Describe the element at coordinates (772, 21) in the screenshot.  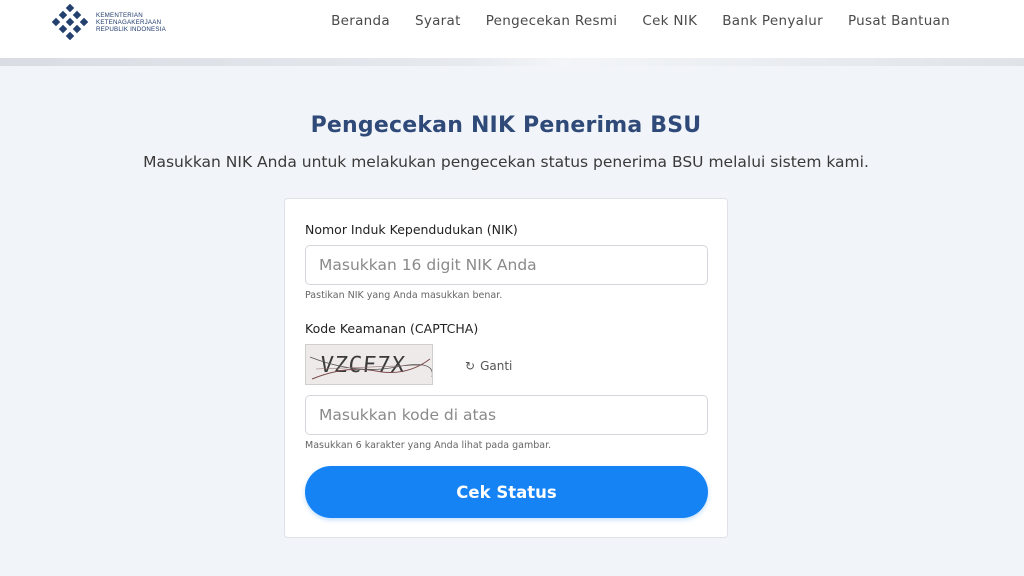
I see `nav-bank-penyalur: Bank Penyalur` at that location.